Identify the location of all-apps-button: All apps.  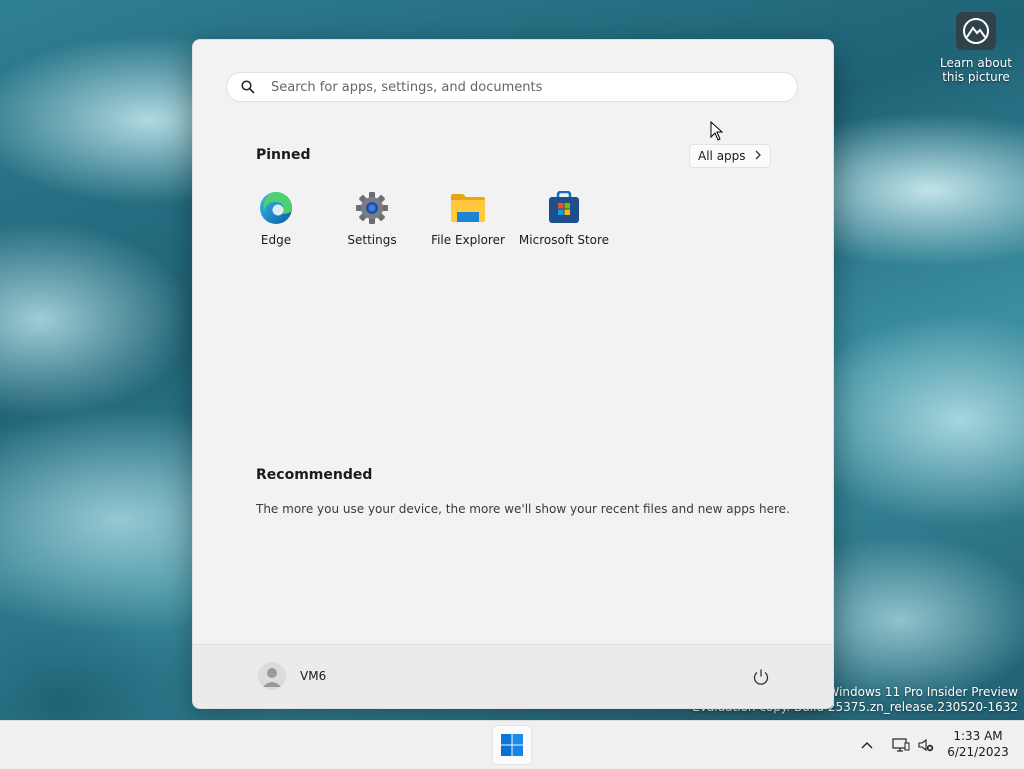
(730, 156).